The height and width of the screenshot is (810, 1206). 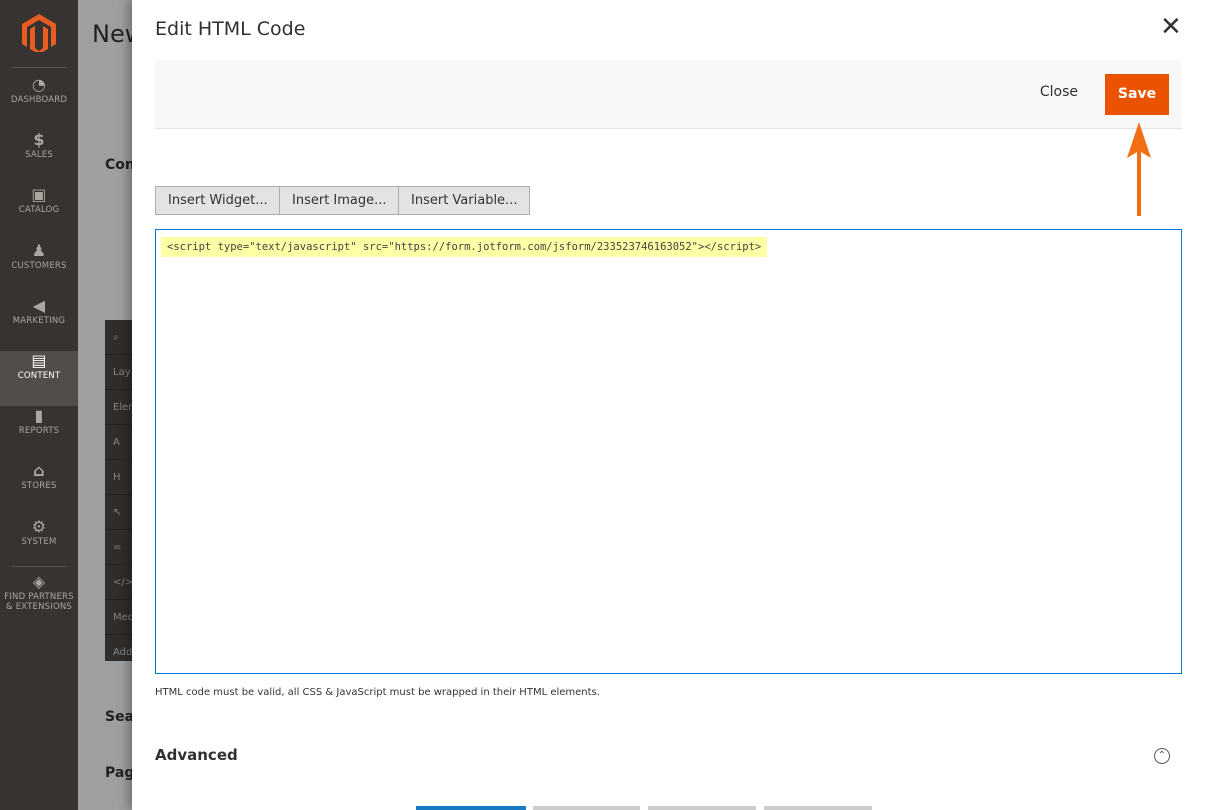 I want to click on close-icon: ✕, so click(x=1171, y=27).